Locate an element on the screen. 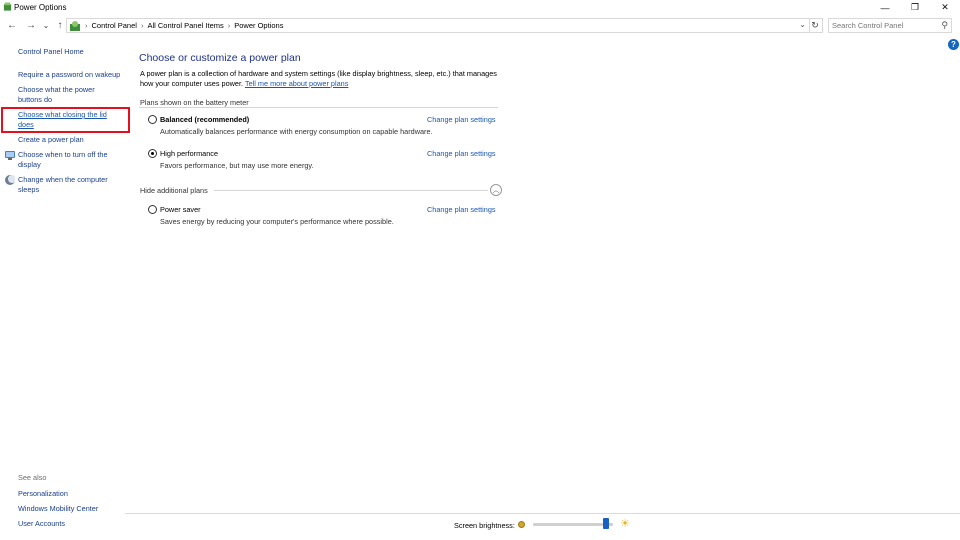 The height and width of the screenshot is (540, 960). refresh-icon: ↻ is located at coordinates (815, 25).